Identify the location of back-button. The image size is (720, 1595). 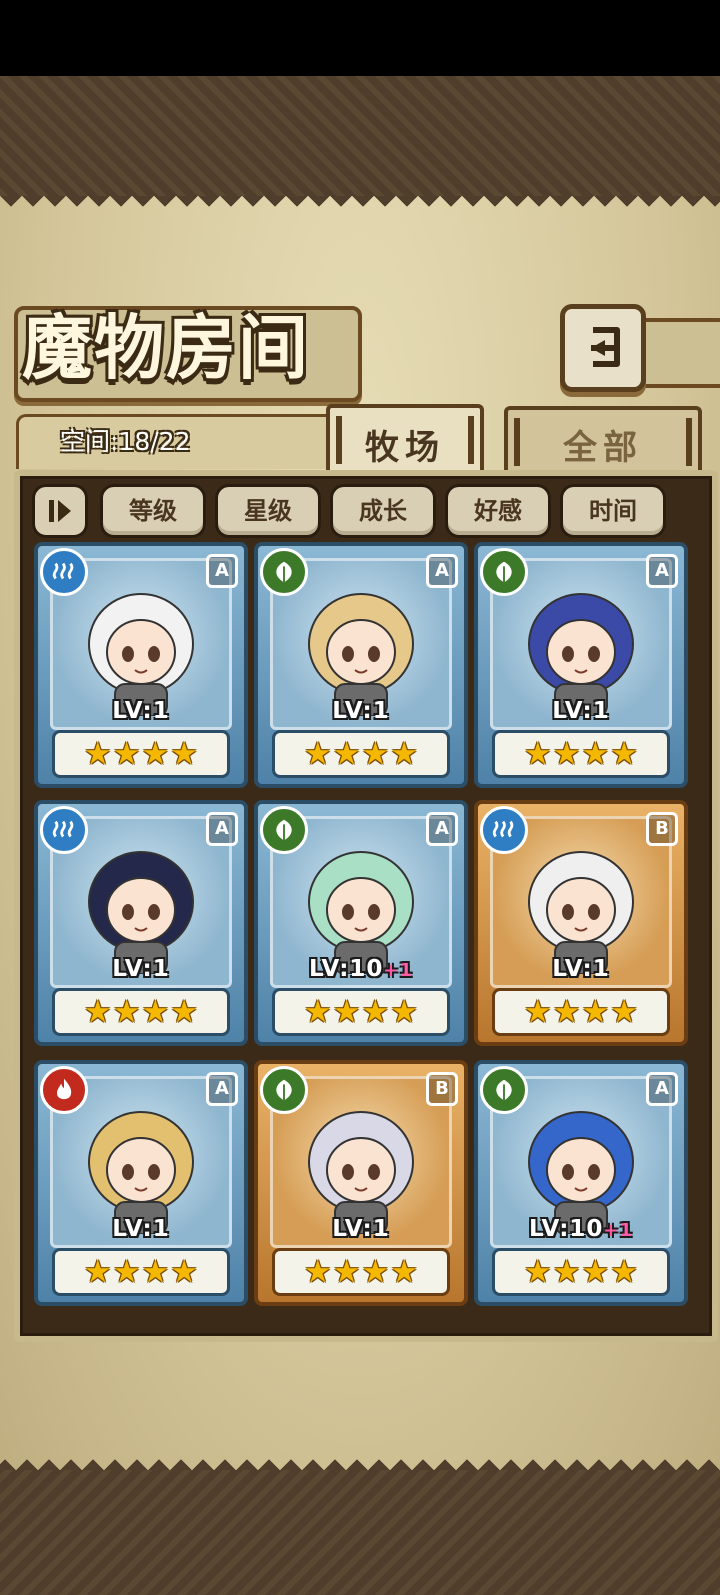
(603, 348).